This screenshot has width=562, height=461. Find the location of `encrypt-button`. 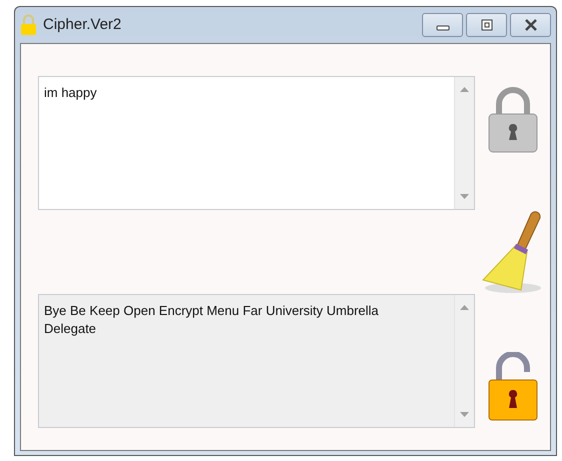

encrypt-button is located at coordinates (512, 120).